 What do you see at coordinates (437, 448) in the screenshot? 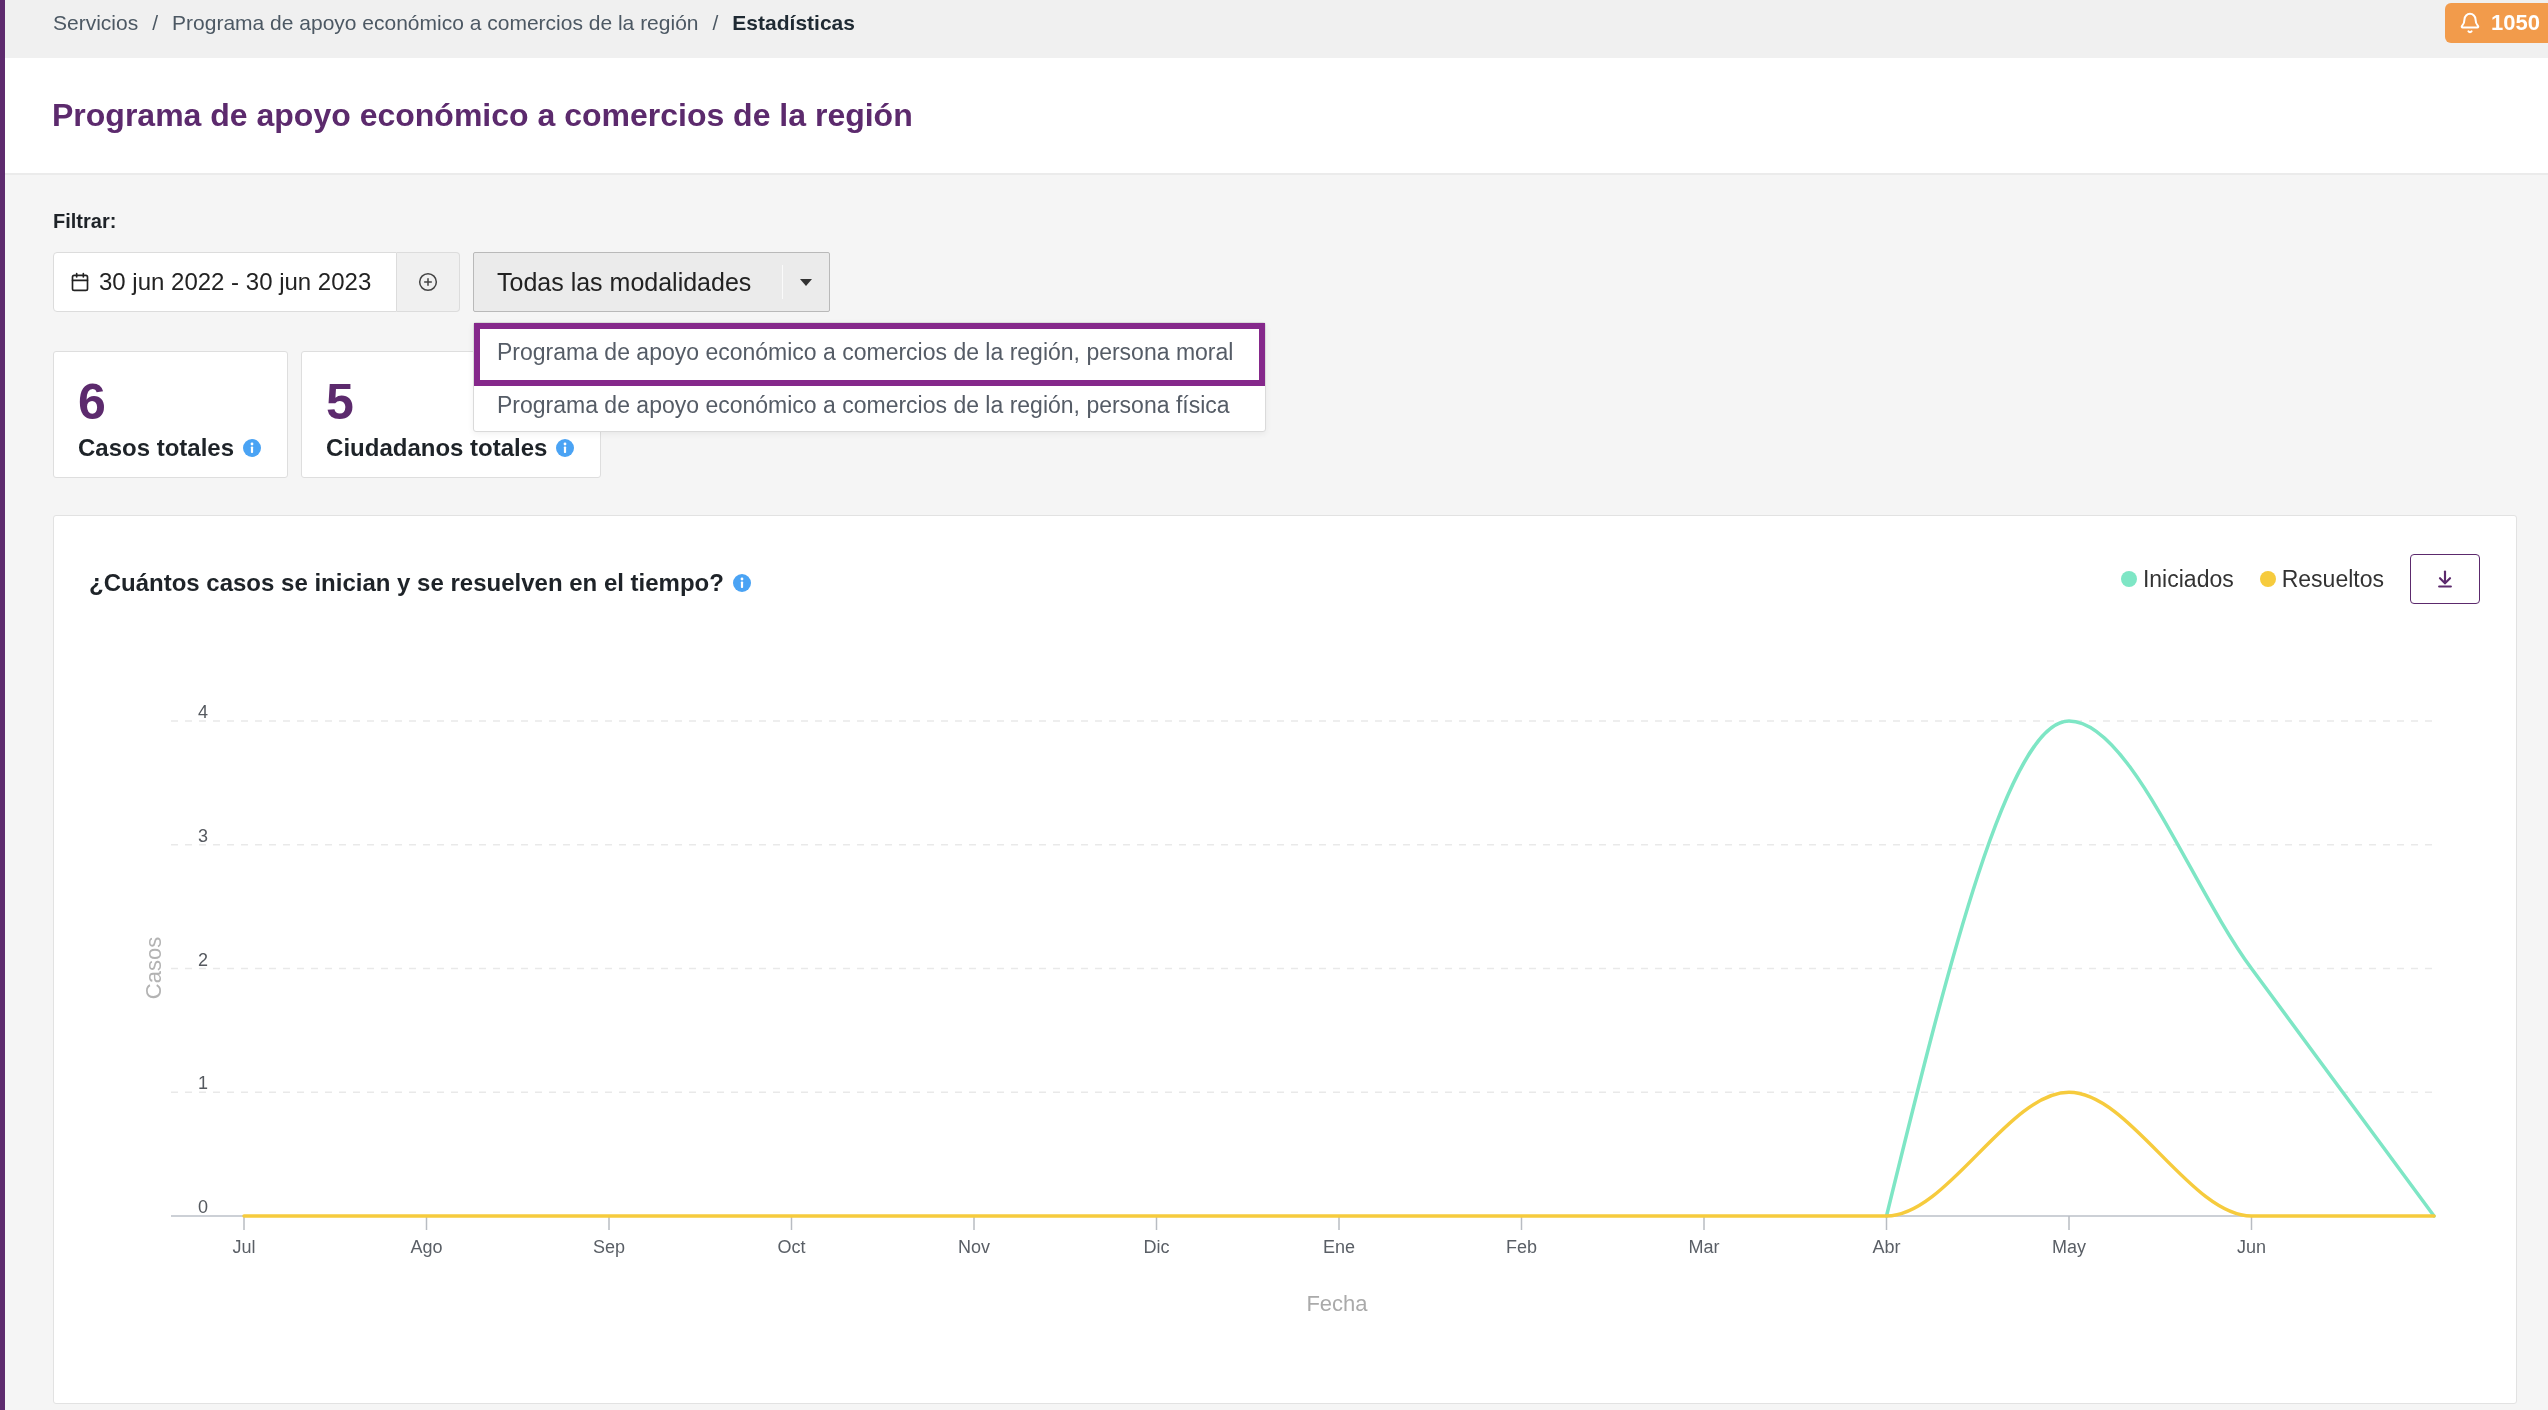
I see `stat-label: Ciudadanos totales` at bounding box center [437, 448].